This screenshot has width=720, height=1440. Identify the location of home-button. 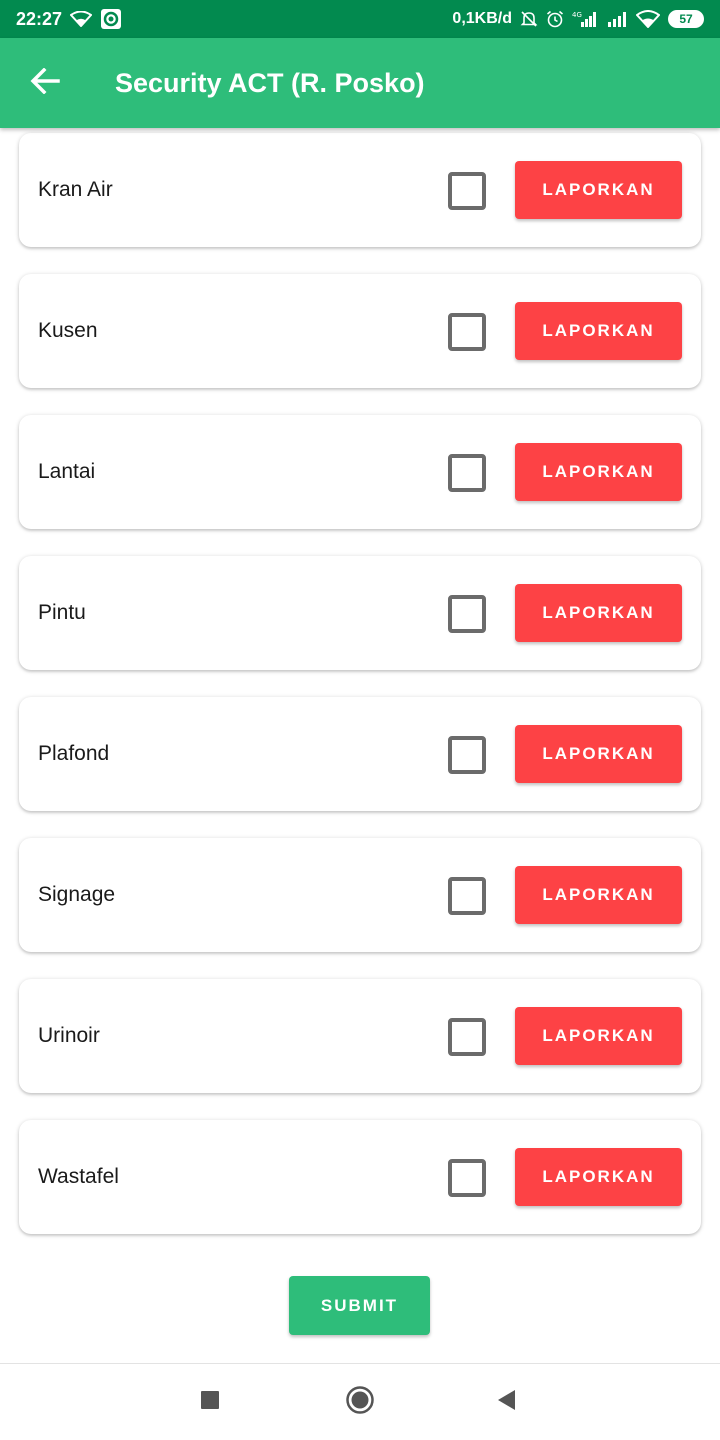
(360, 1402).